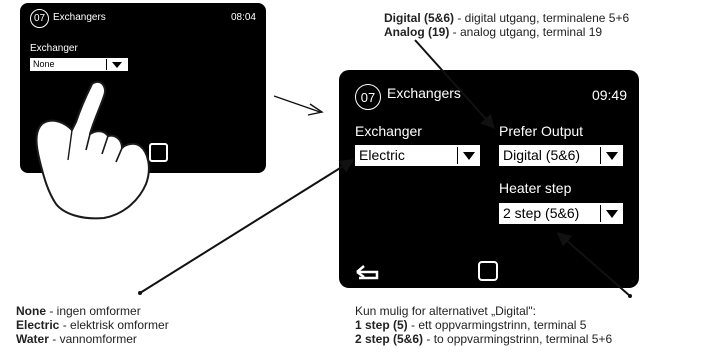 The width and height of the screenshot is (713, 363). I want to click on back-icon, so click(367, 271).